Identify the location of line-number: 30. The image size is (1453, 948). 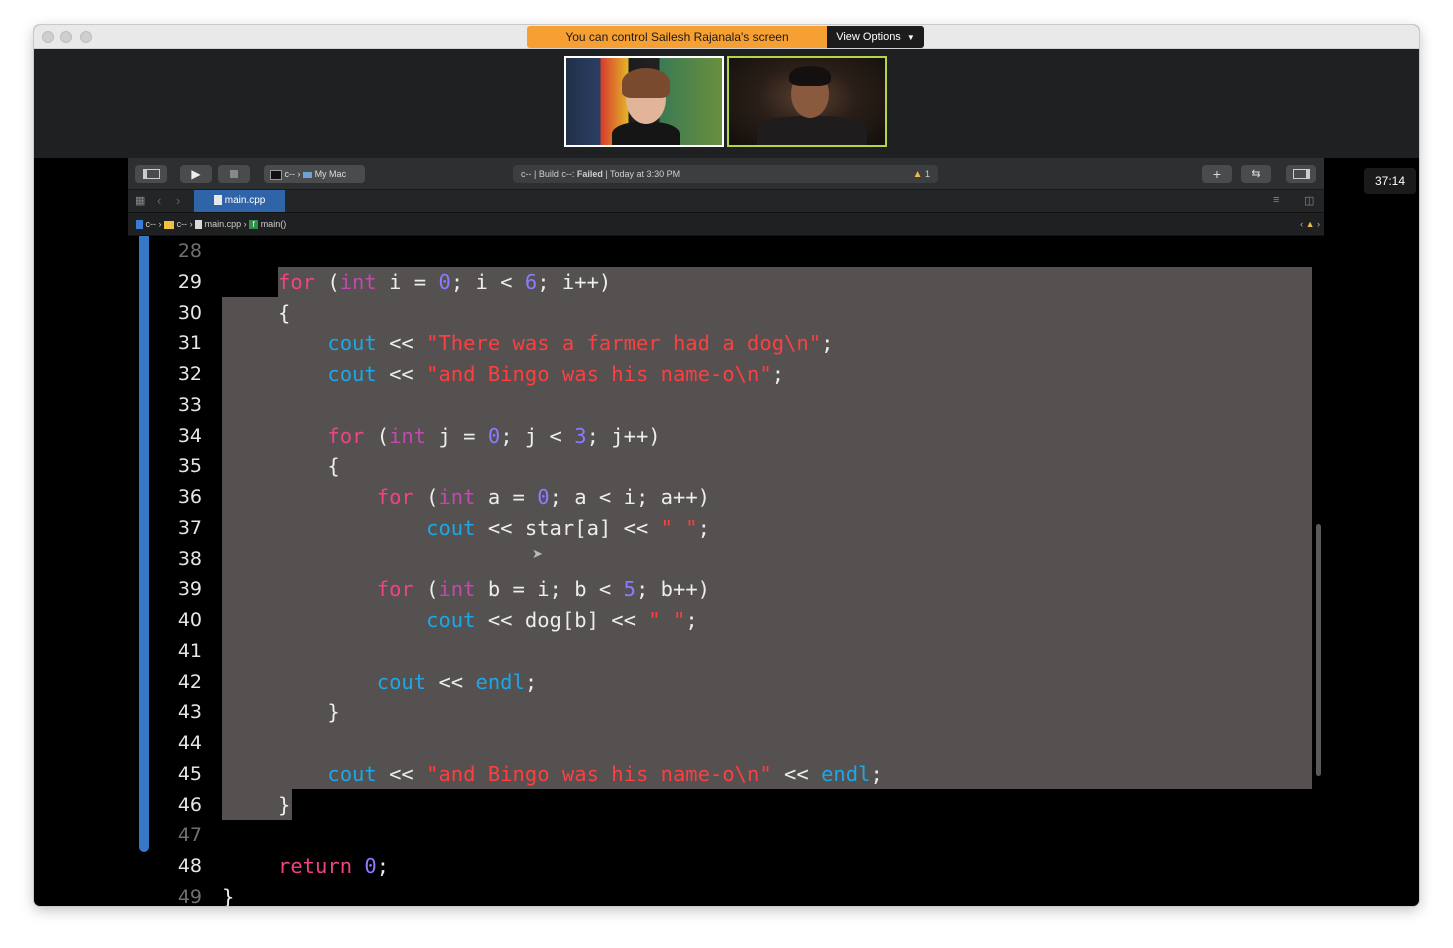
(189, 312).